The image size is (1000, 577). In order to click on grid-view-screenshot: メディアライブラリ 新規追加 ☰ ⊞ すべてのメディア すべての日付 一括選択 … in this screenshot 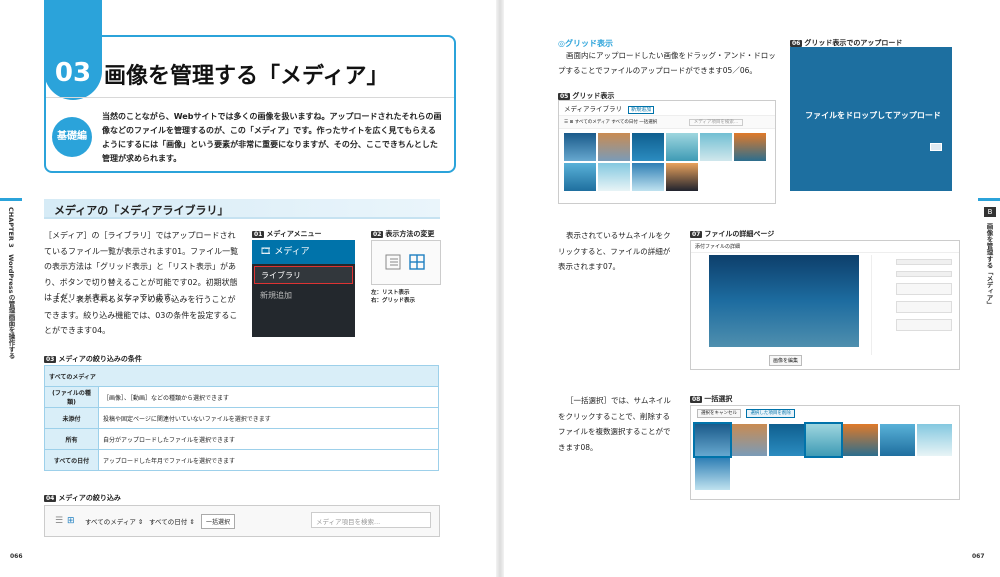, I will do `click(667, 152)`.